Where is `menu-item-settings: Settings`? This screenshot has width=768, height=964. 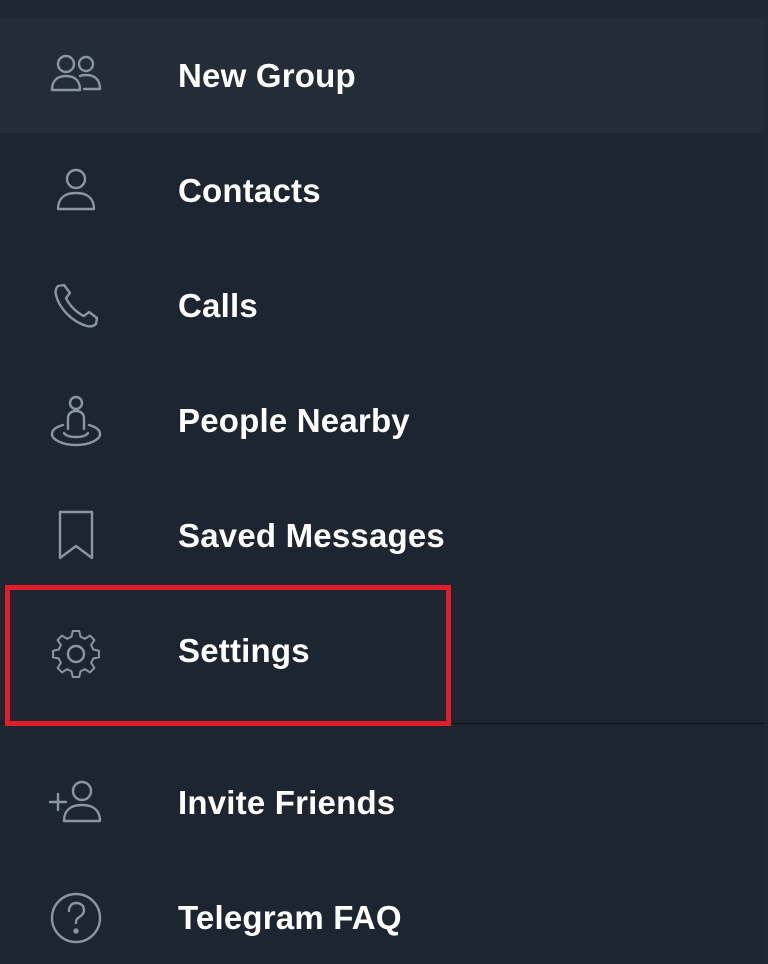
menu-item-settings: Settings is located at coordinates (382, 650).